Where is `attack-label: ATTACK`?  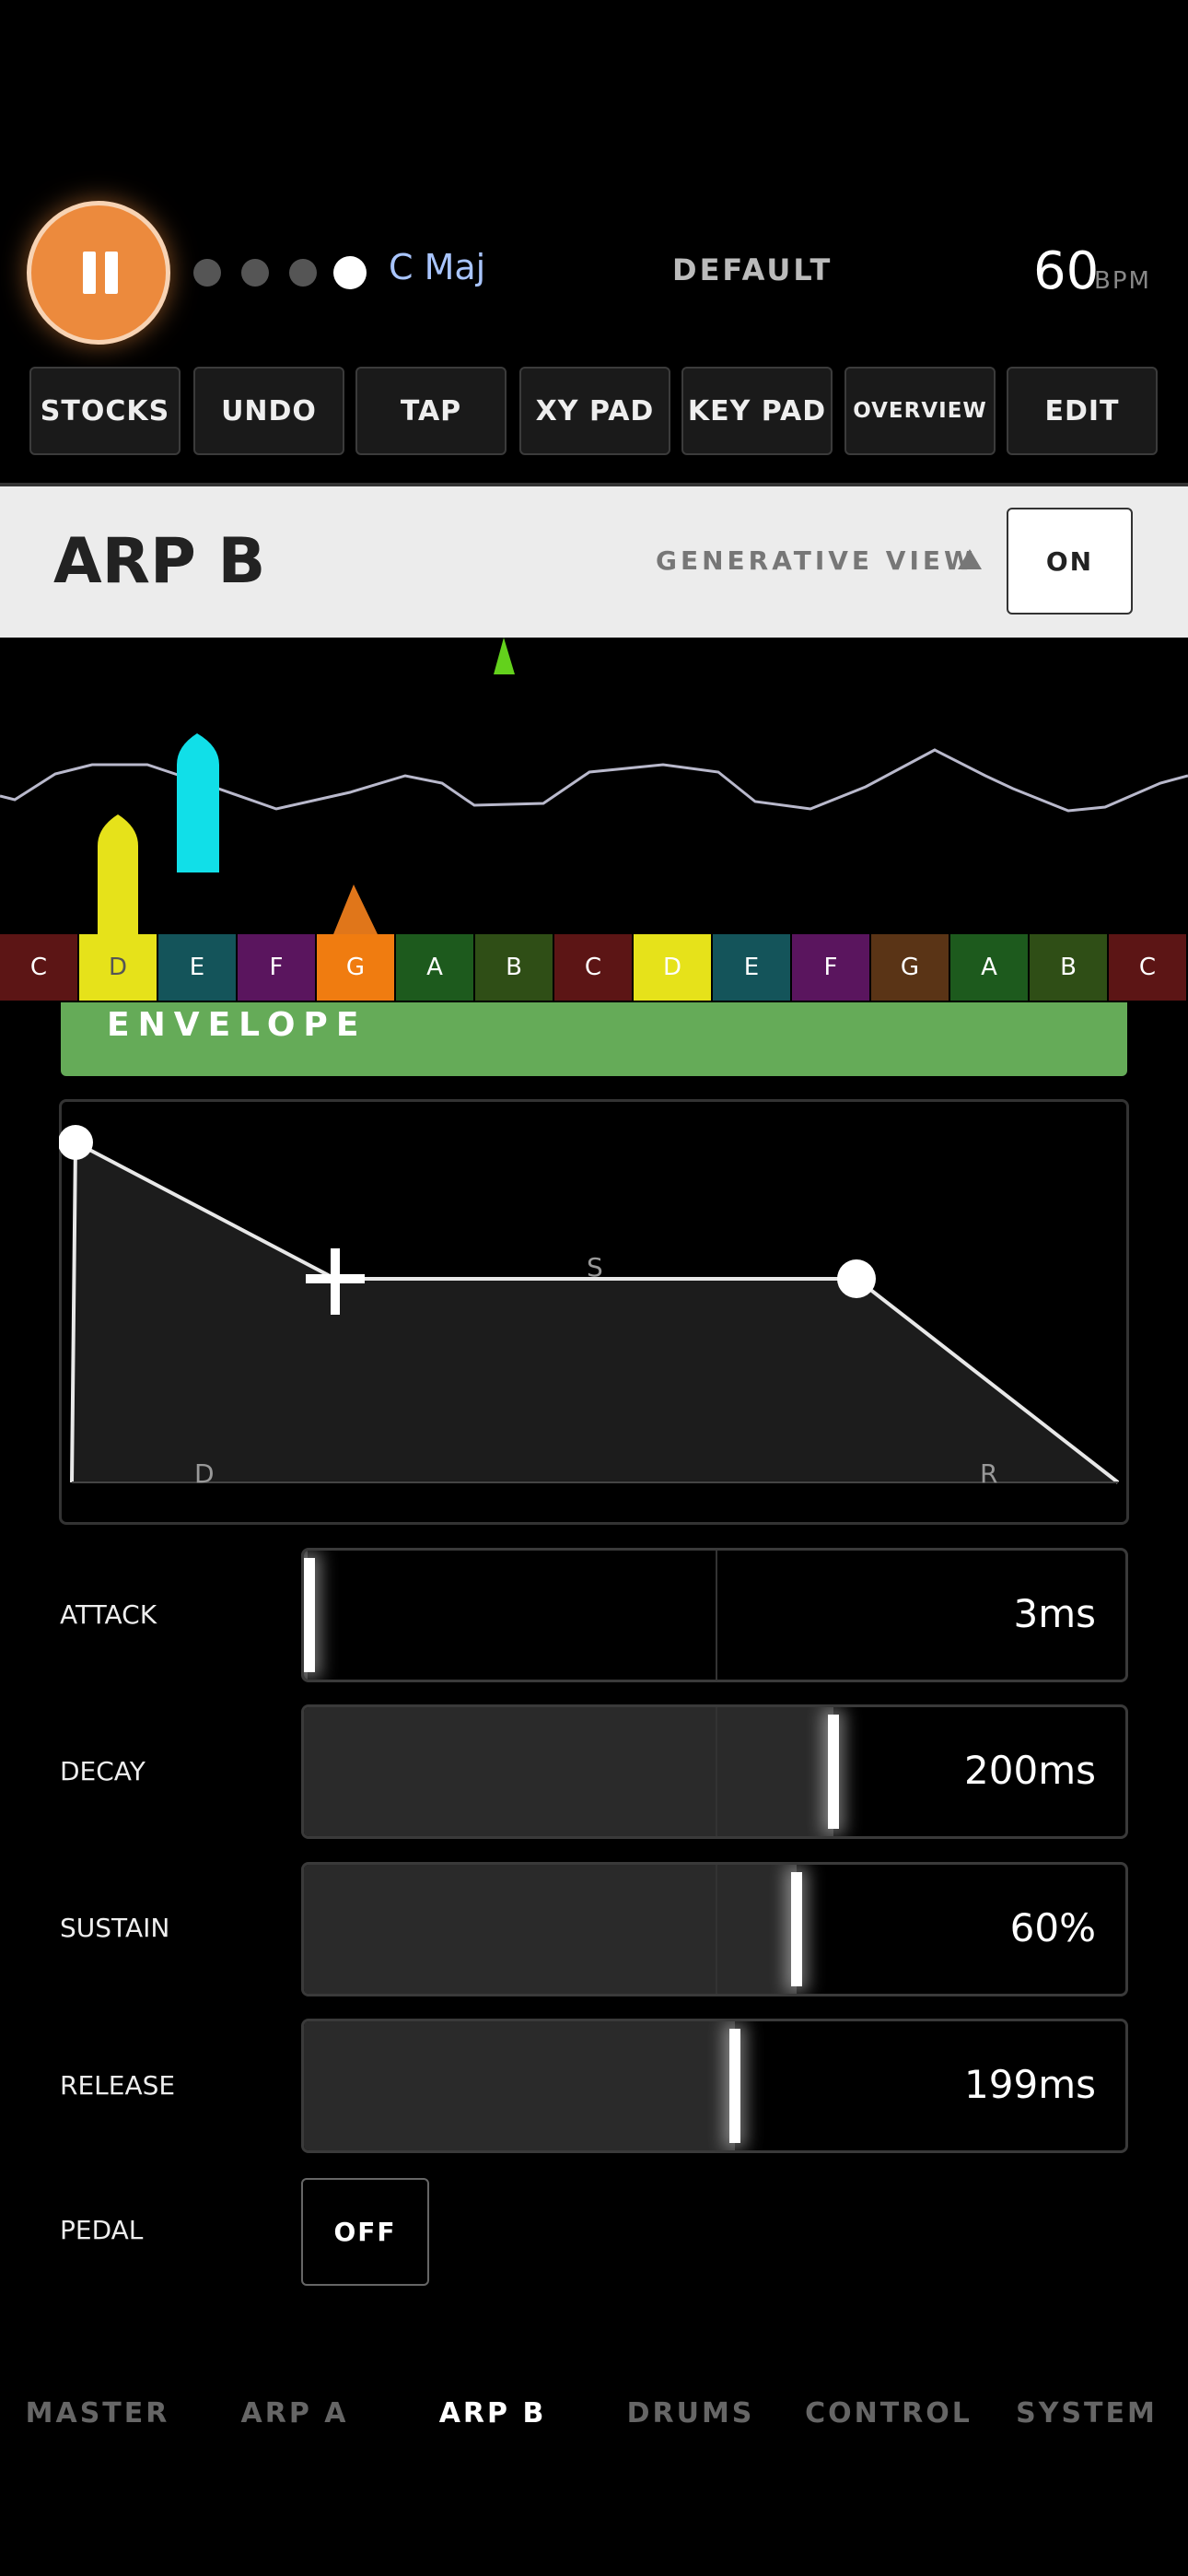
attack-label: ATTACK is located at coordinates (108, 1615).